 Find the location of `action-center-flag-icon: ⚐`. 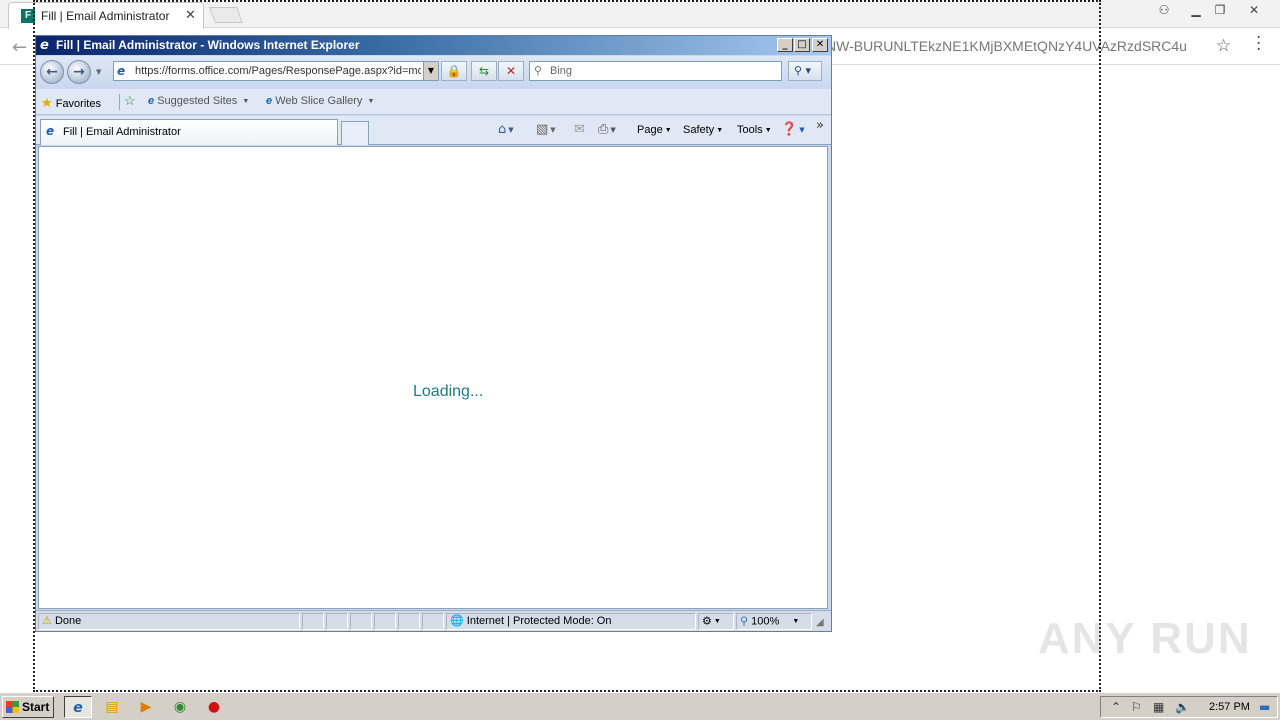

action-center-flag-icon: ⚐ is located at coordinates (1136, 707).